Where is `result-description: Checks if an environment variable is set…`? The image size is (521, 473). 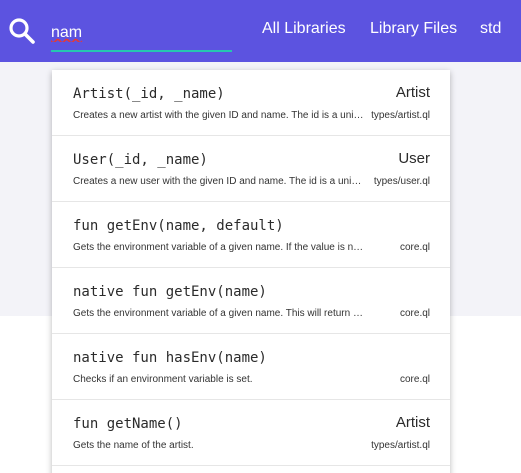
result-description: Checks if an environment variable is set… is located at coordinates (163, 379).